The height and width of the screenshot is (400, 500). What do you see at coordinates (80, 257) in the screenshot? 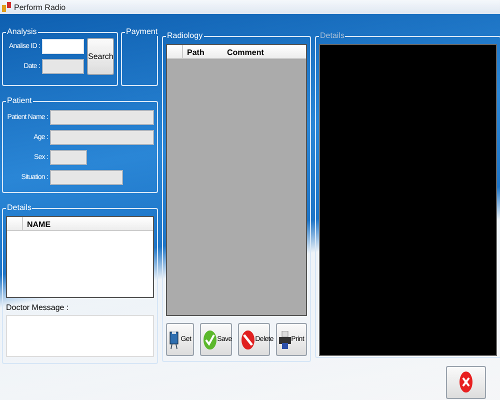
I see `data-grid: NAME` at bounding box center [80, 257].